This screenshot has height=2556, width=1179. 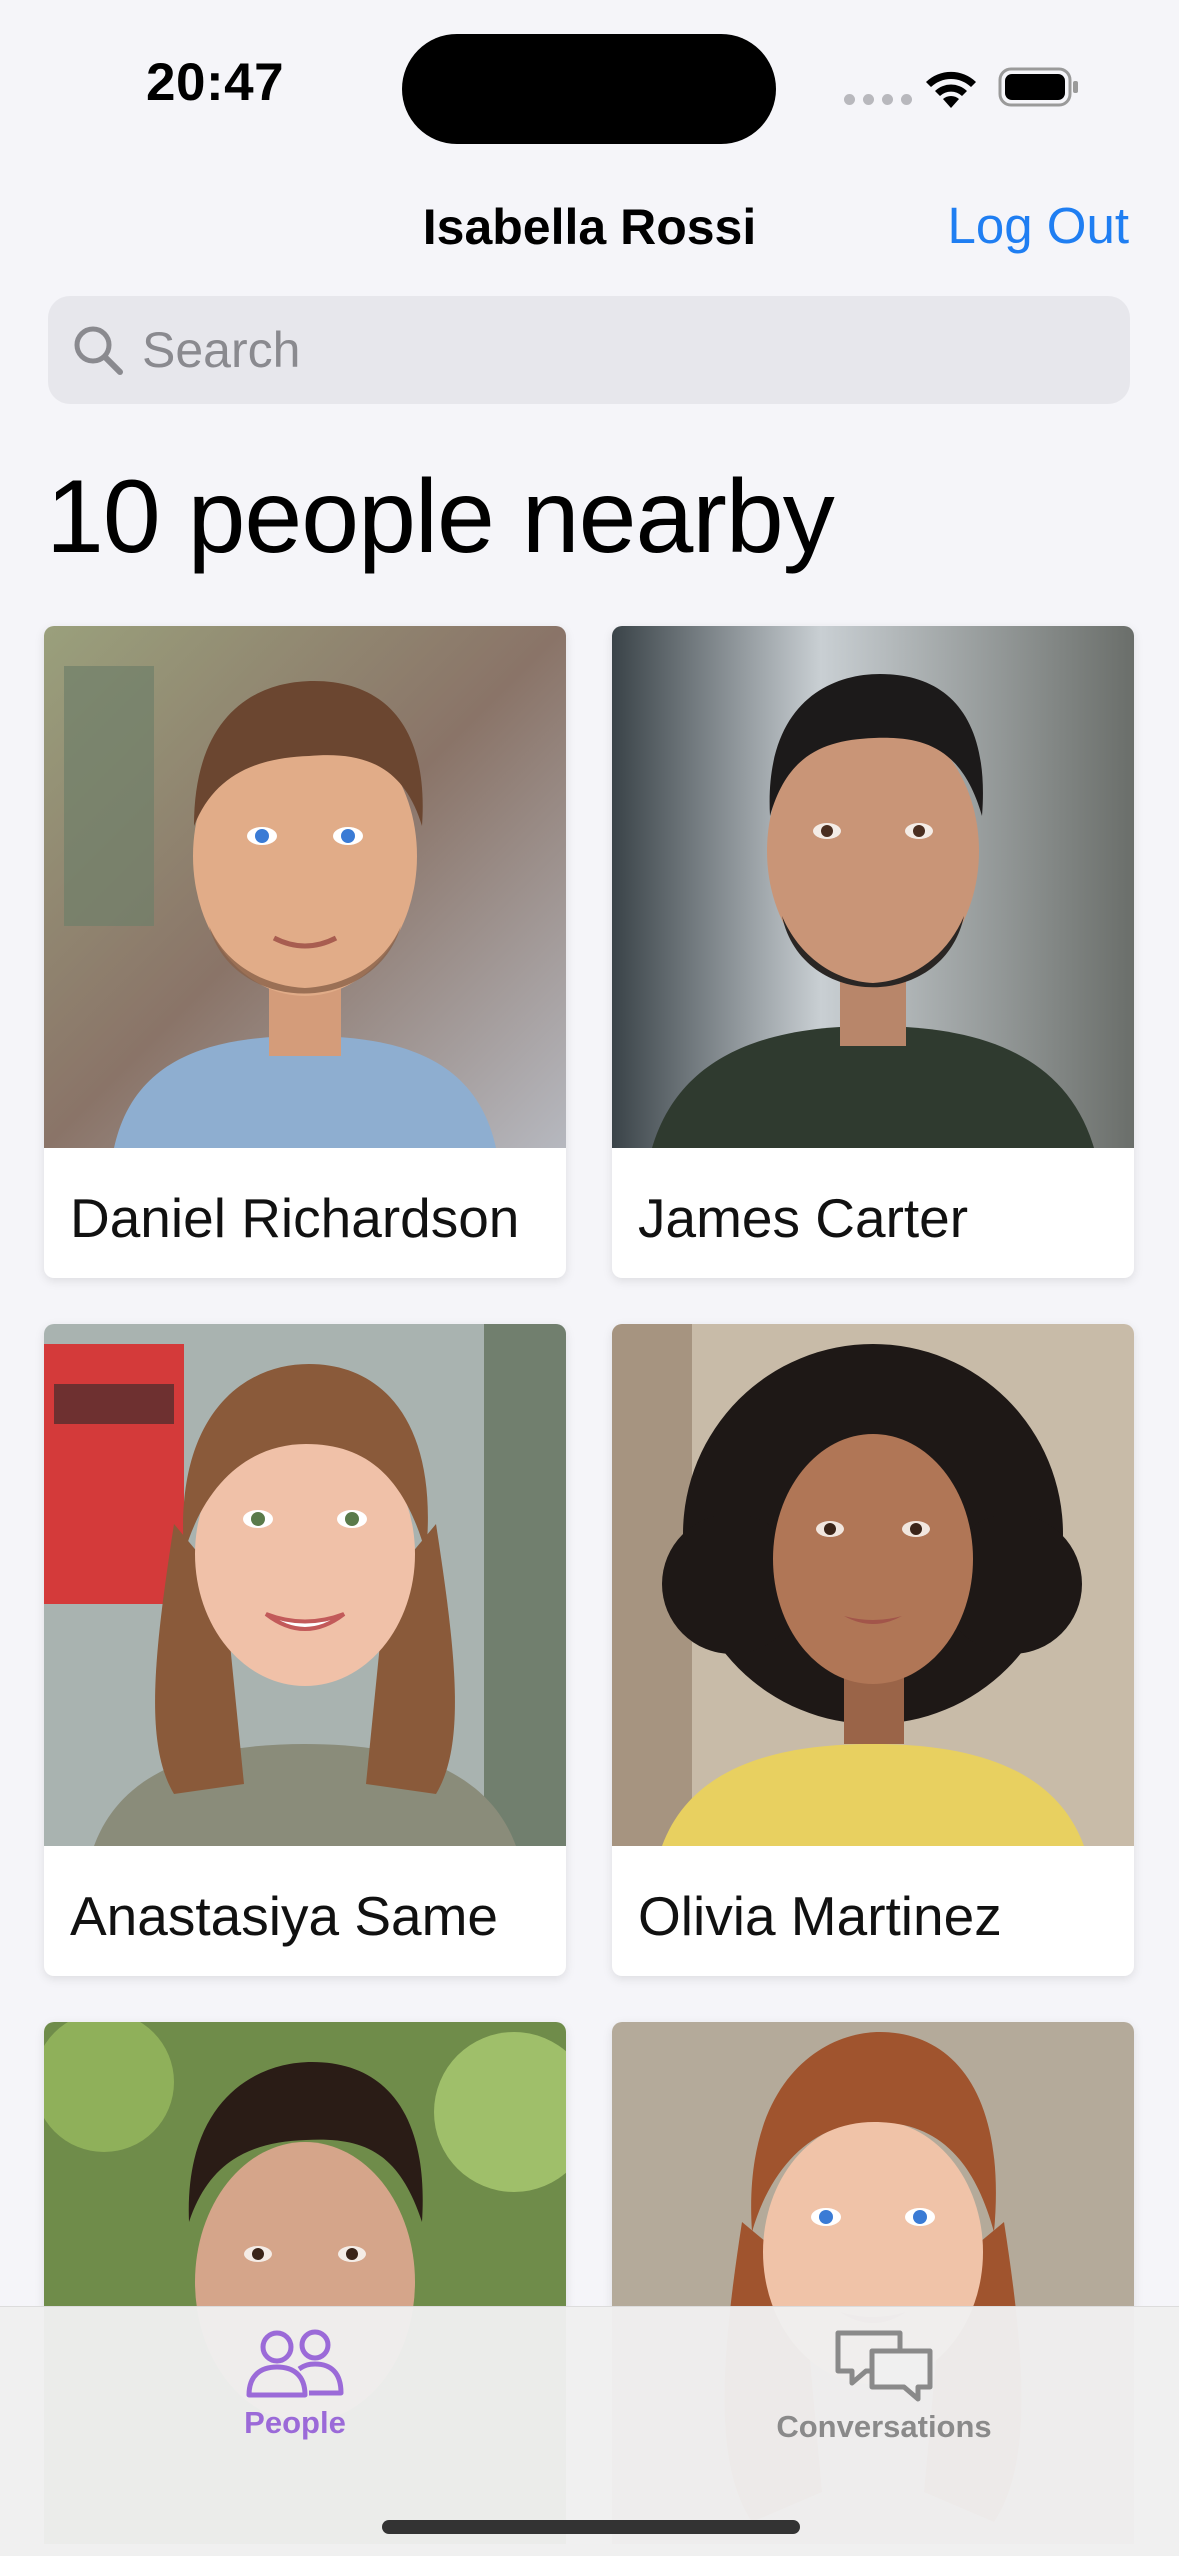 What do you see at coordinates (951, 89) in the screenshot?
I see `wifi-icon` at bounding box center [951, 89].